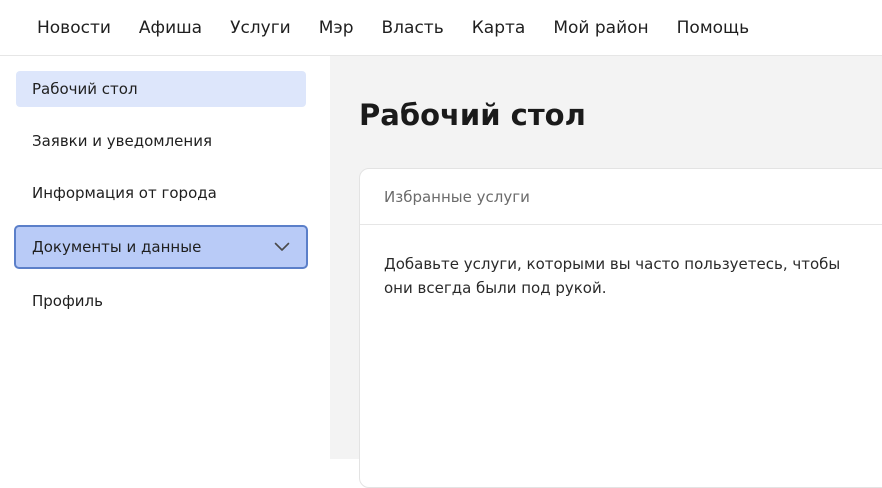  Describe the element at coordinates (472, 115) in the screenshot. I see `page-title: Рабочий стол` at that location.